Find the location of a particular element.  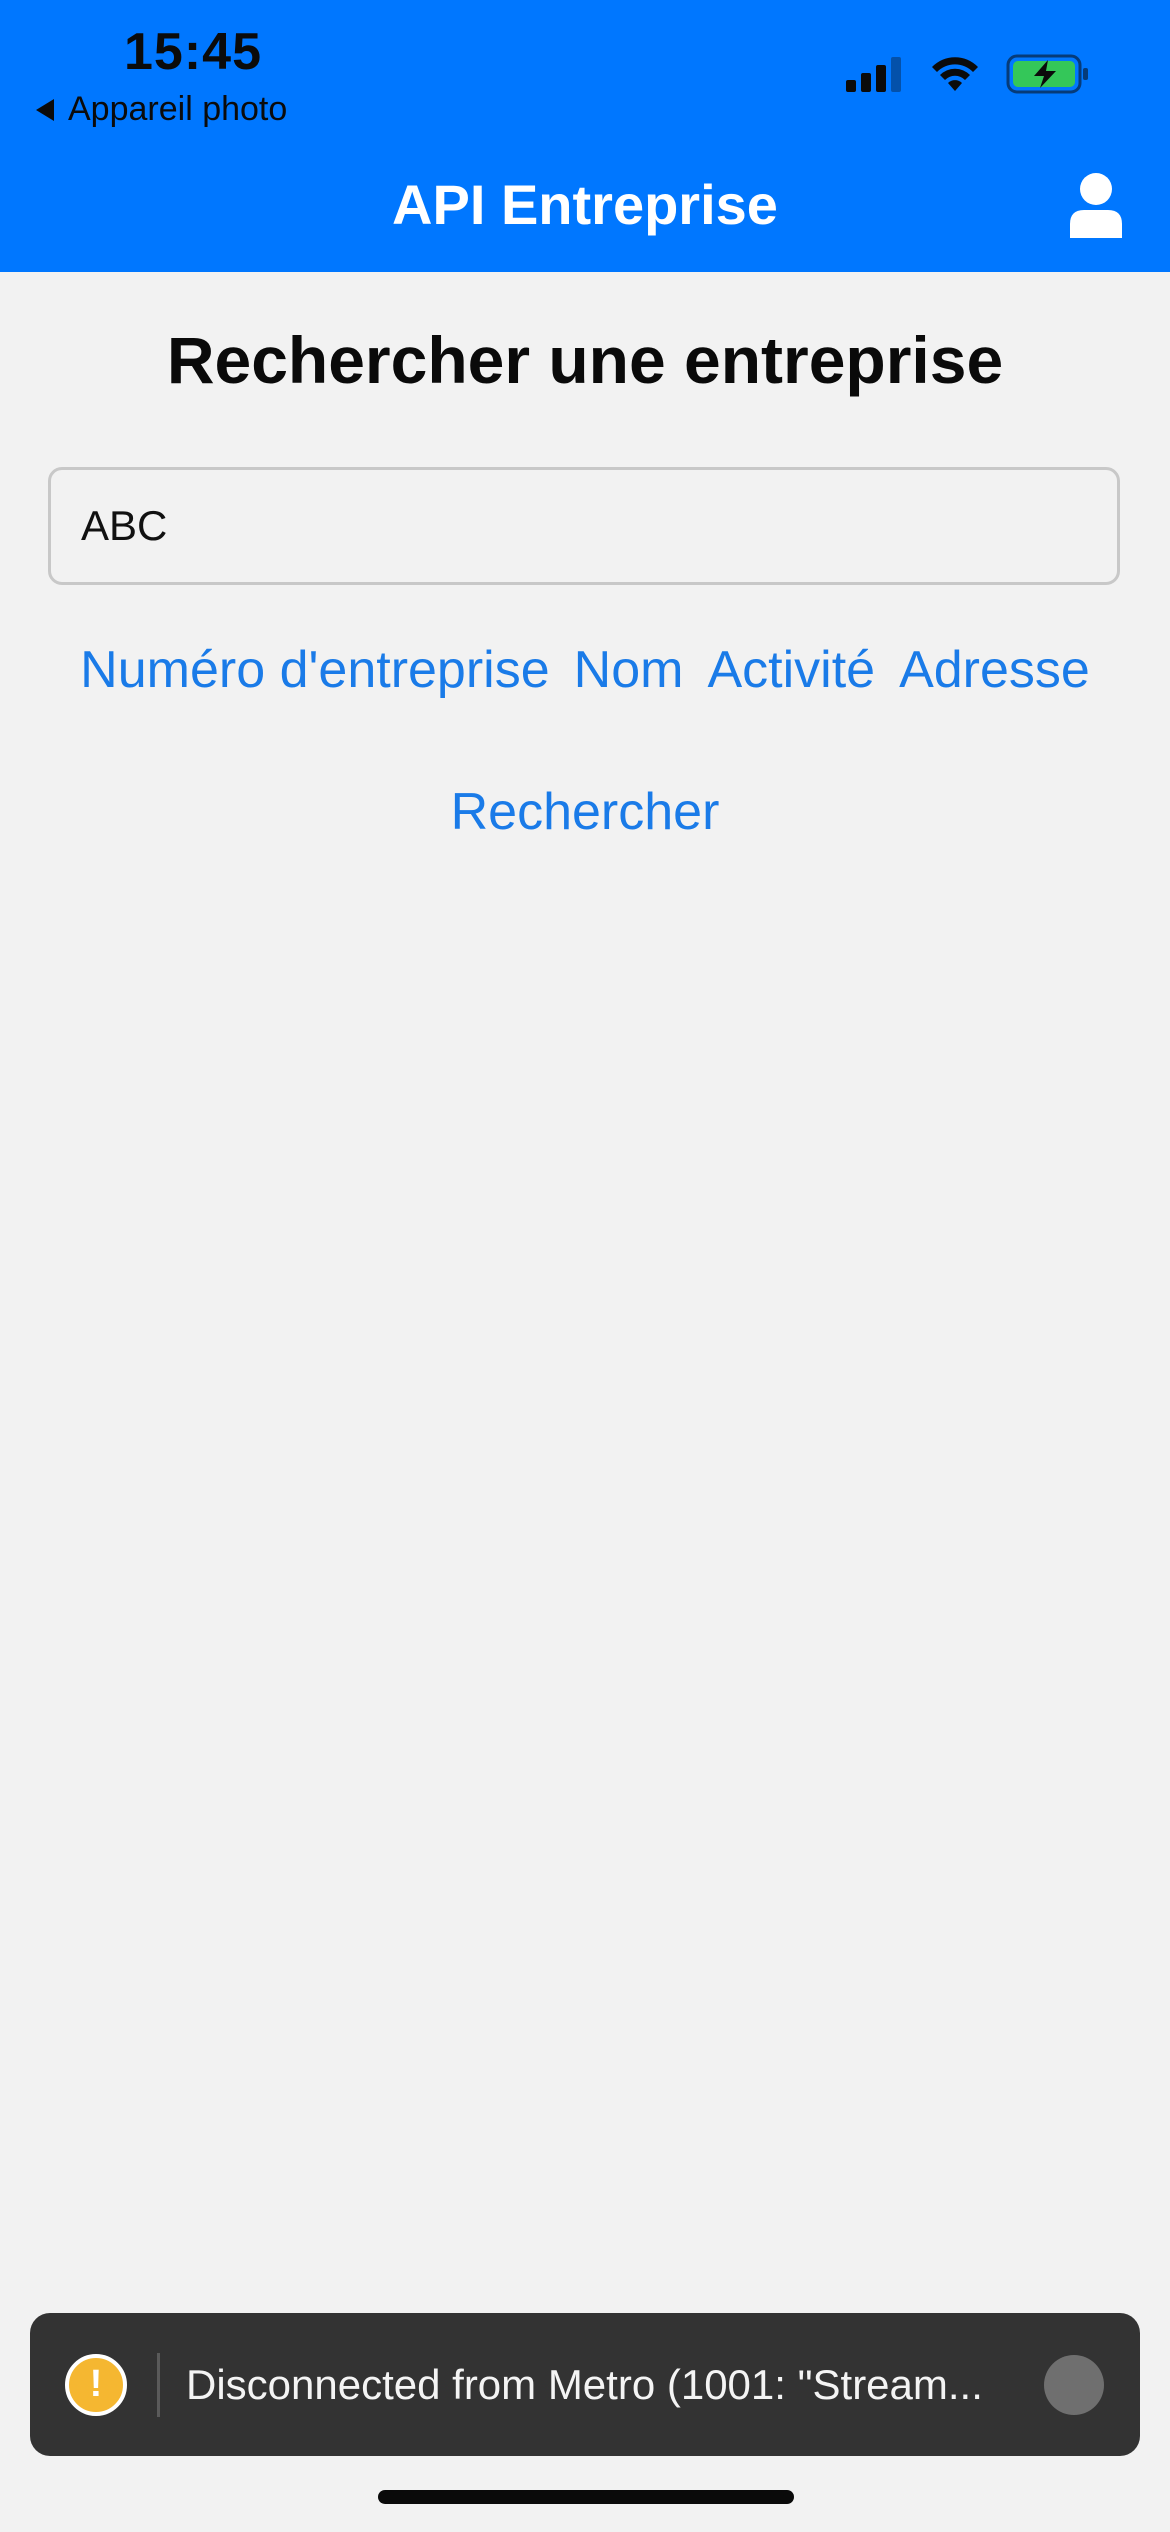

status-icons is located at coordinates (968, 74).